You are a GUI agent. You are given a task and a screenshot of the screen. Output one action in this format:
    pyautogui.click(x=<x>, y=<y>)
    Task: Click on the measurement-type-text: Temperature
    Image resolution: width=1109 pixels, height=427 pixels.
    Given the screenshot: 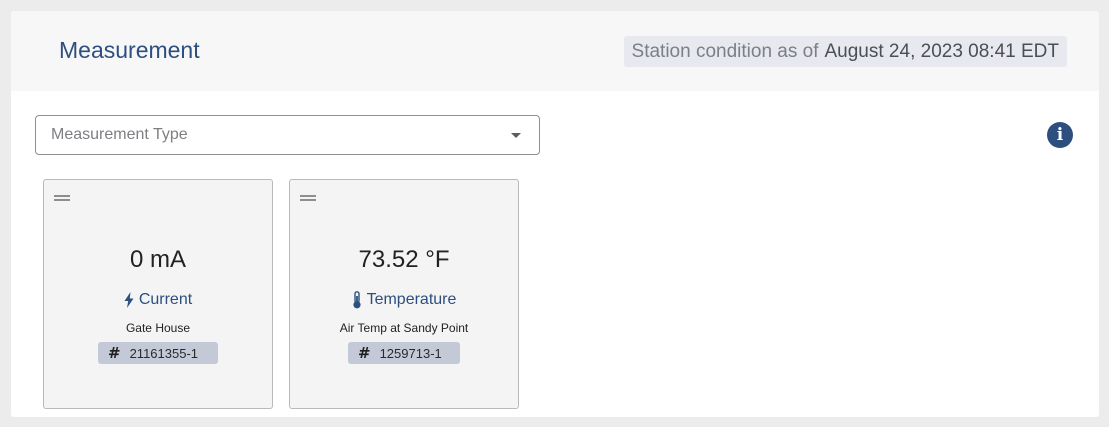 What is the action you would take?
    pyautogui.click(x=411, y=299)
    